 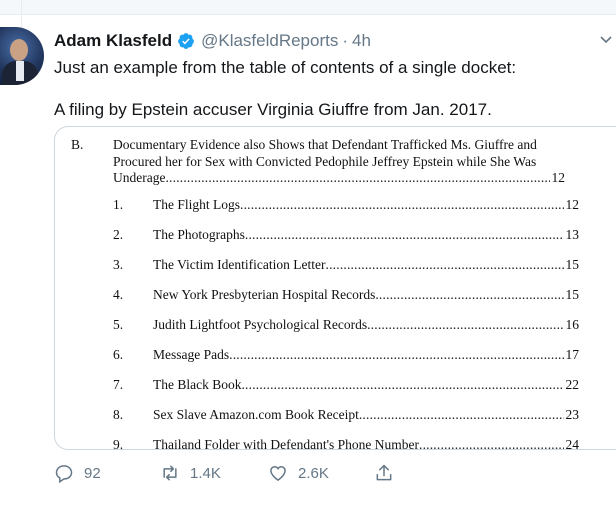 I want to click on toc-entry-number: 6., so click(x=118, y=354).